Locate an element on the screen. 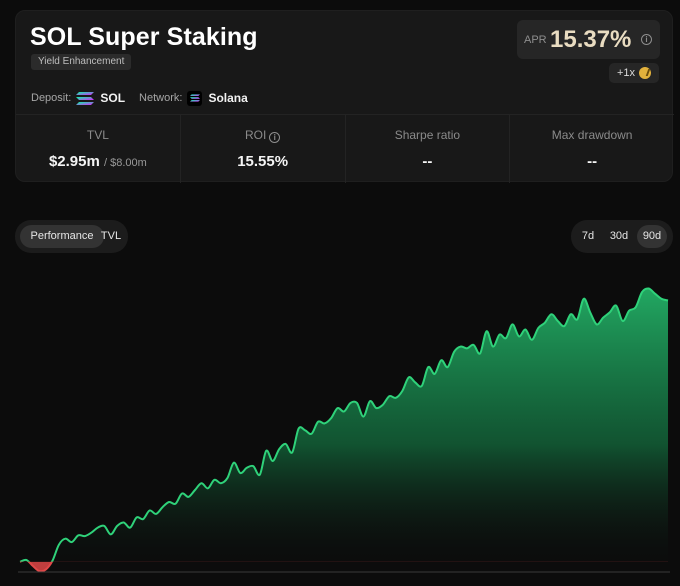 The height and width of the screenshot is (586, 680). range-30d-button: 30d is located at coordinates (619, 236).